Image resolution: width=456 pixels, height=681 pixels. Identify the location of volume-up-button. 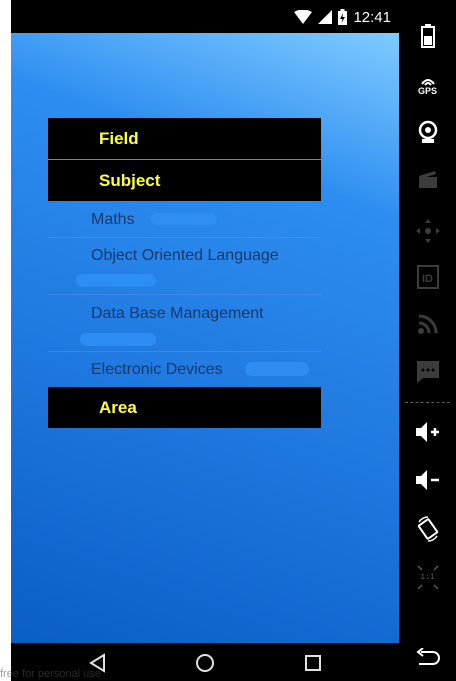
(427, 432).